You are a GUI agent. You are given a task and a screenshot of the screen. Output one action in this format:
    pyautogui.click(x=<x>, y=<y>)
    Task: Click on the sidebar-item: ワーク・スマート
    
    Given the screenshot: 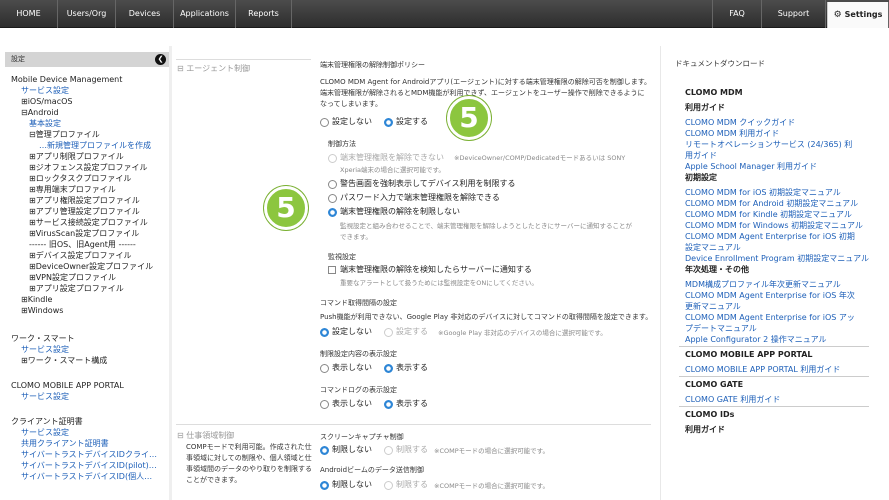 What is the action you would take?
    pyautogui.click(x=43, y=338)
    